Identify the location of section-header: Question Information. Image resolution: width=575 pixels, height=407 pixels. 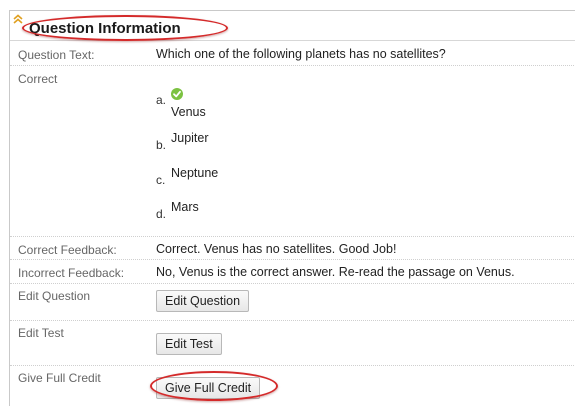
(292, 26).